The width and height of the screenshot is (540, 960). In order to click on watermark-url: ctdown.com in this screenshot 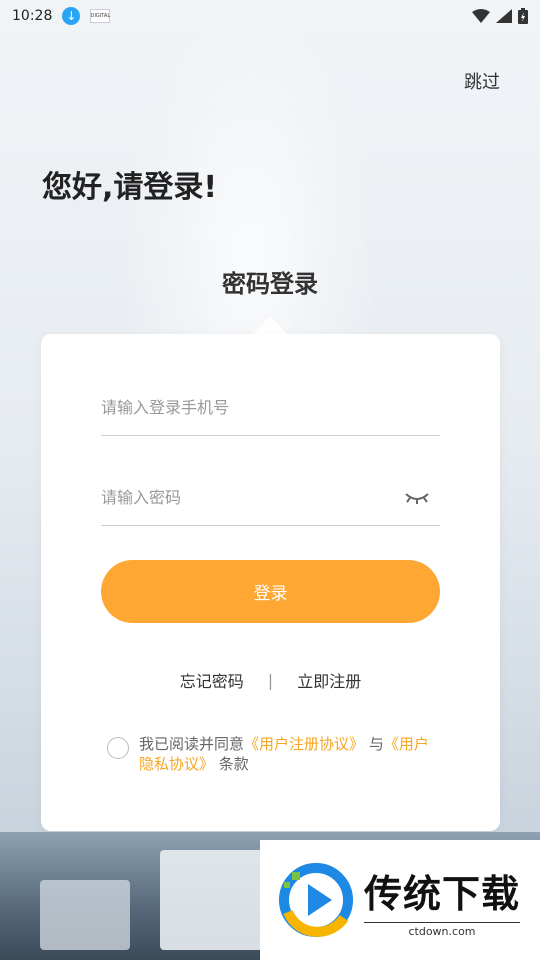, I will do `click(442, 929)`.